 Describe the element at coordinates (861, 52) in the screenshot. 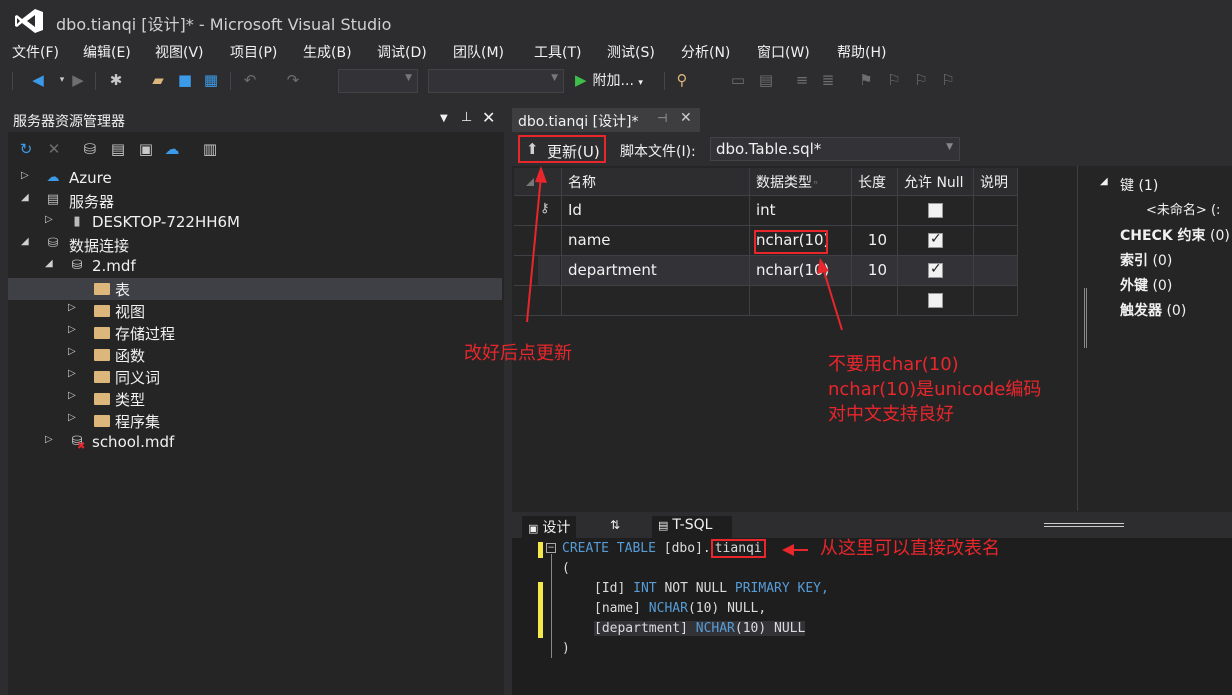

I see `menu-help: 帮助(H)` at that location.